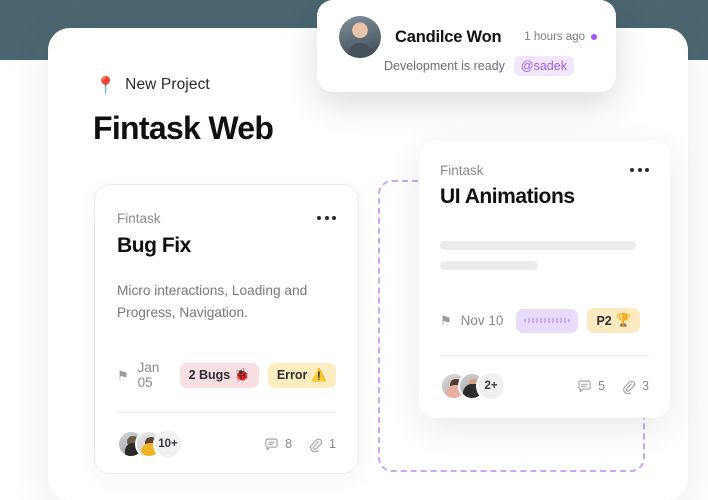 The width and height of the screenshot is (708, 500). What do you see at coordinates (554, 37) in the screenshot?
I see `notification-timestamp: 1 hours ago` at bounding box center [554, 37].